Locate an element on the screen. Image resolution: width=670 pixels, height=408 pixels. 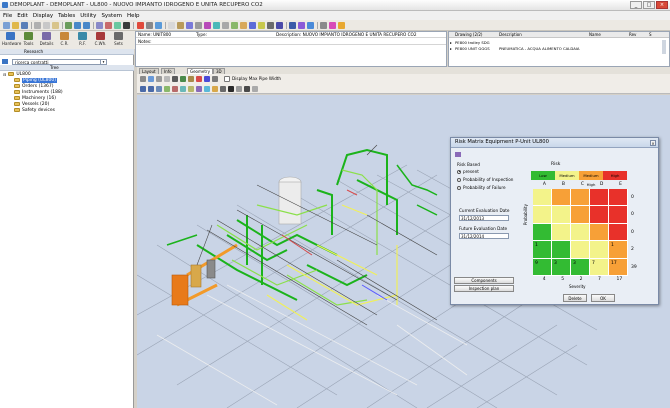
zoom-fit-icon is located at coordinates (159, 89).